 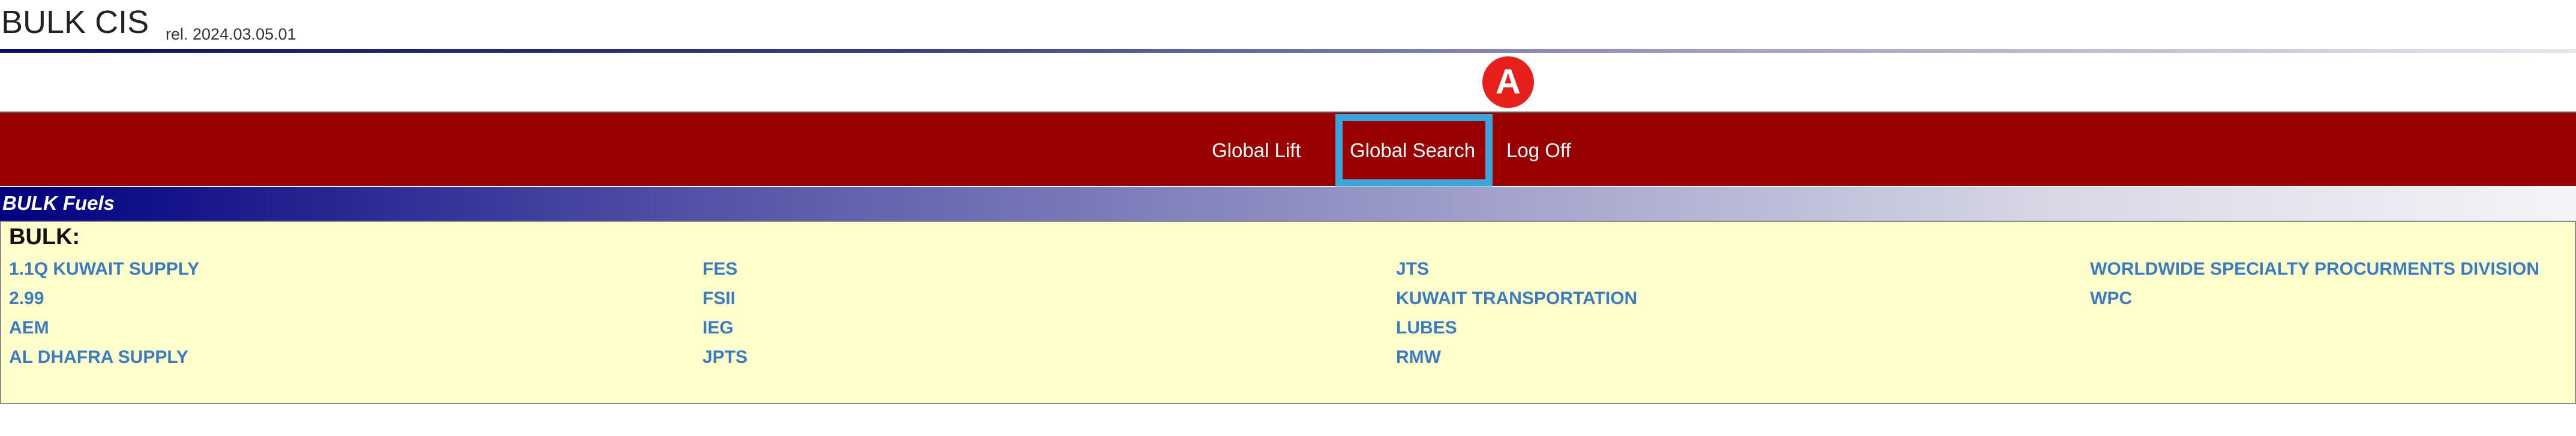 What do you see at coordinates (2314, 273) in the screenshot?
I see `link-worldwide-specialty-procurments-division: WORLDWIDE SPECIALTY PROCURMENTS DIVISION` at bounding box center [2314, 273].